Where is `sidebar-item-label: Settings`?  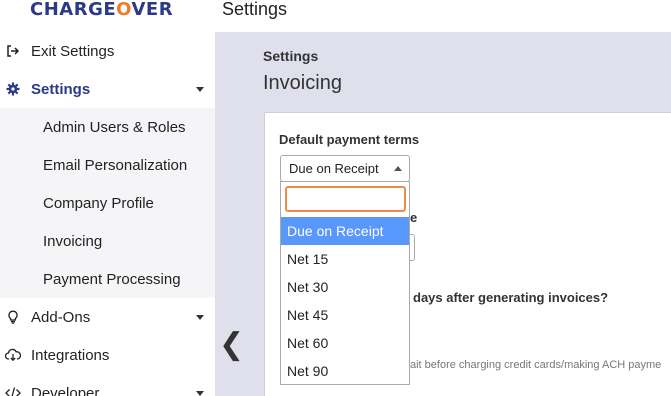
sidebar-item-label: Settings is located at coordinates (61, 89).